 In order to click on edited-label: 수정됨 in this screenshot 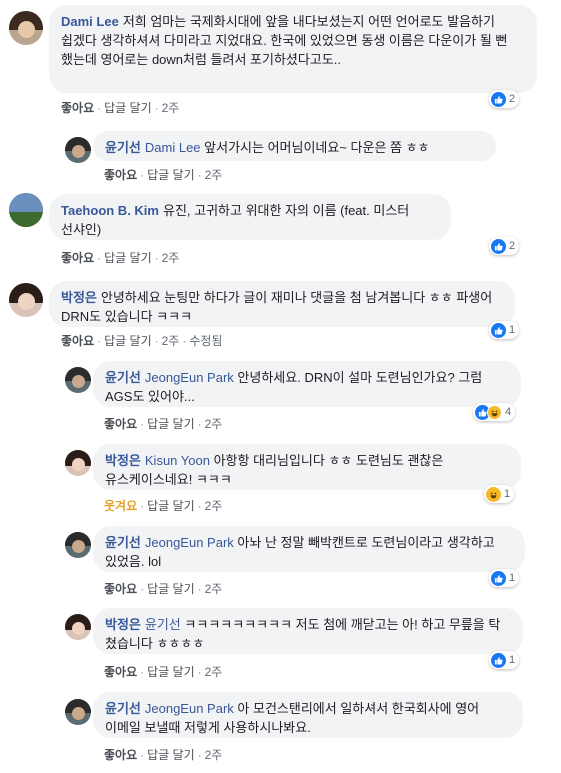, I will do `click(205, 341)`.